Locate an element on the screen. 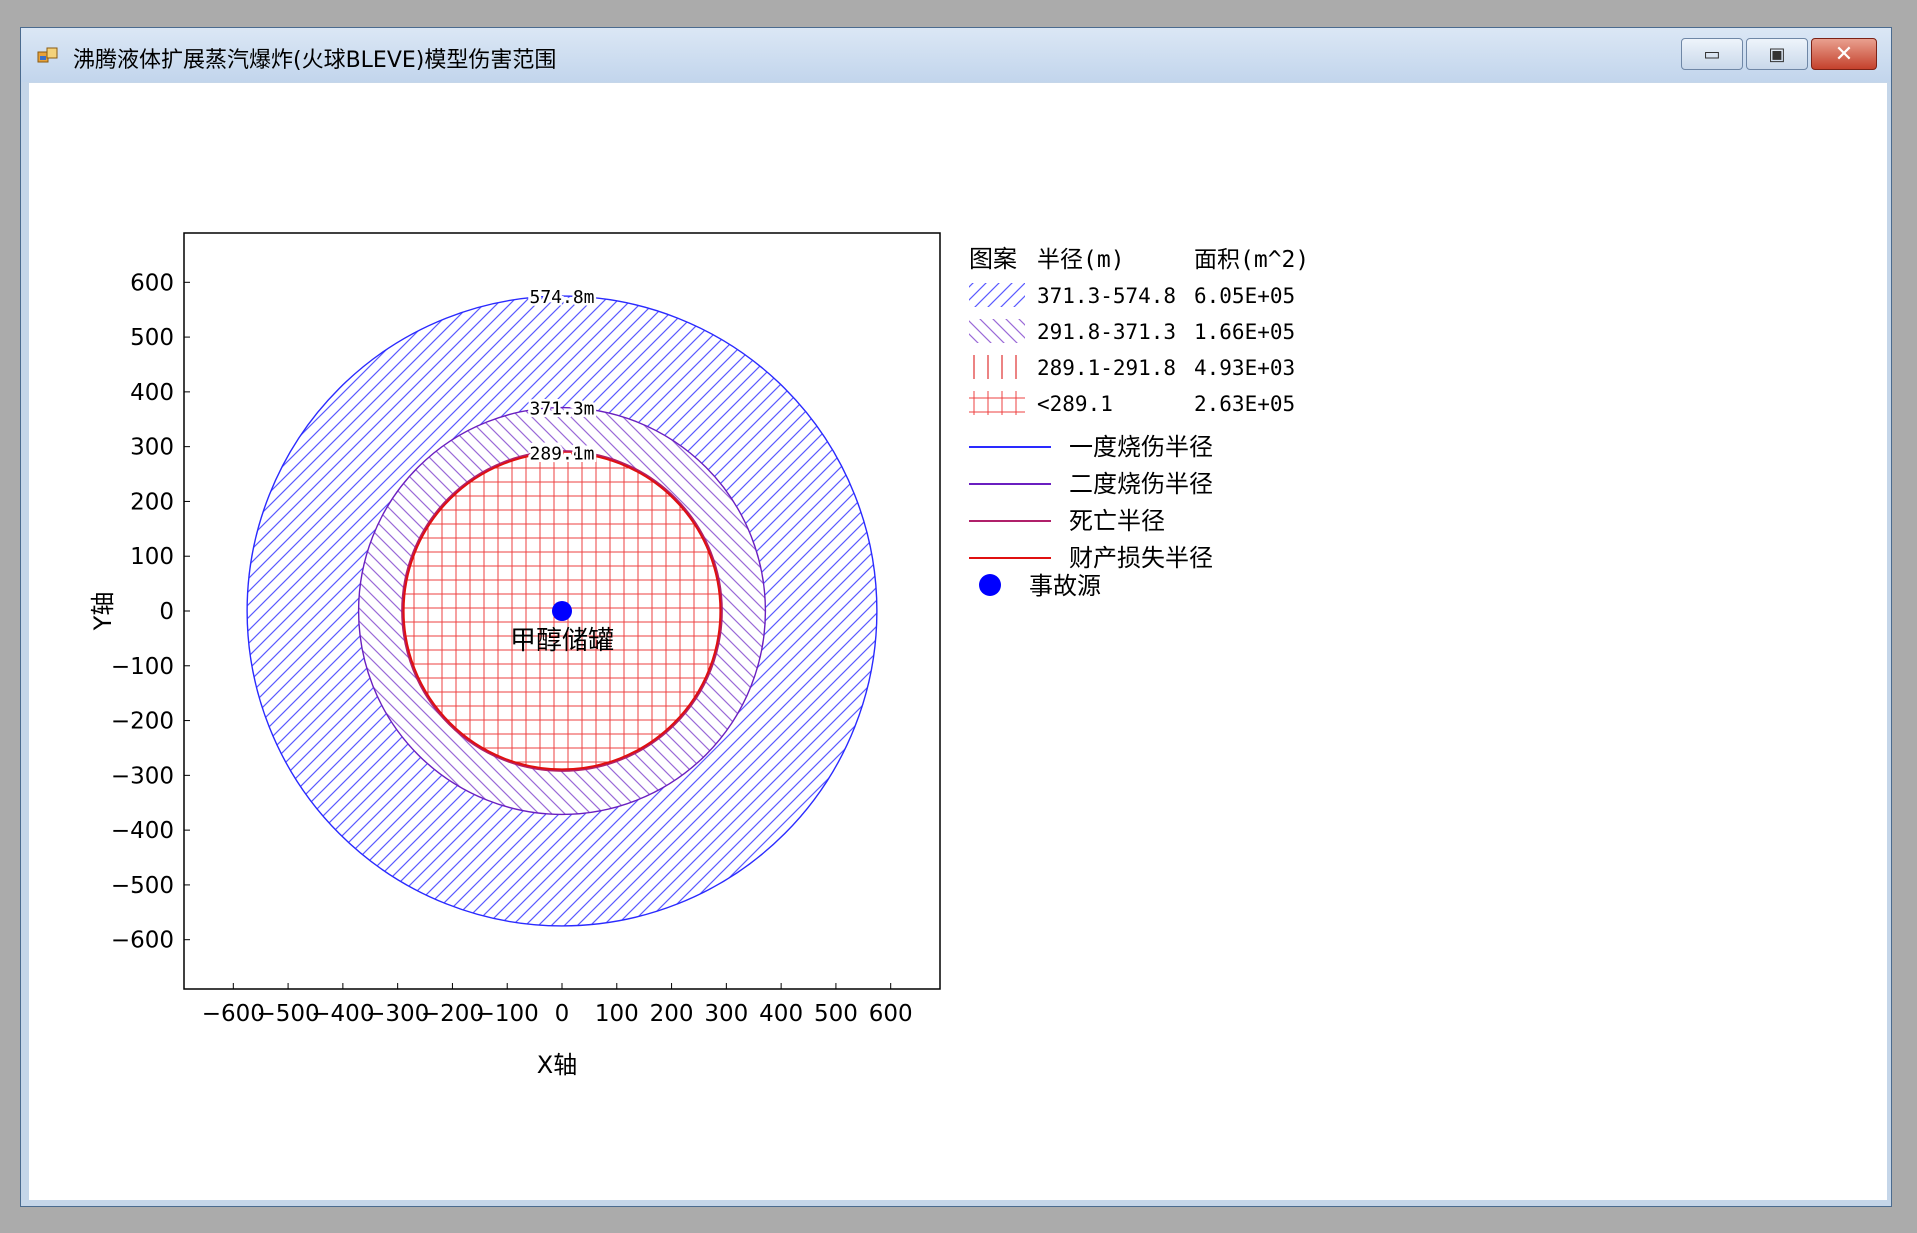 This screenshot has width=1917, height=1233. legend-area: 6.05E+05 is located at coordinates (1244, 296).